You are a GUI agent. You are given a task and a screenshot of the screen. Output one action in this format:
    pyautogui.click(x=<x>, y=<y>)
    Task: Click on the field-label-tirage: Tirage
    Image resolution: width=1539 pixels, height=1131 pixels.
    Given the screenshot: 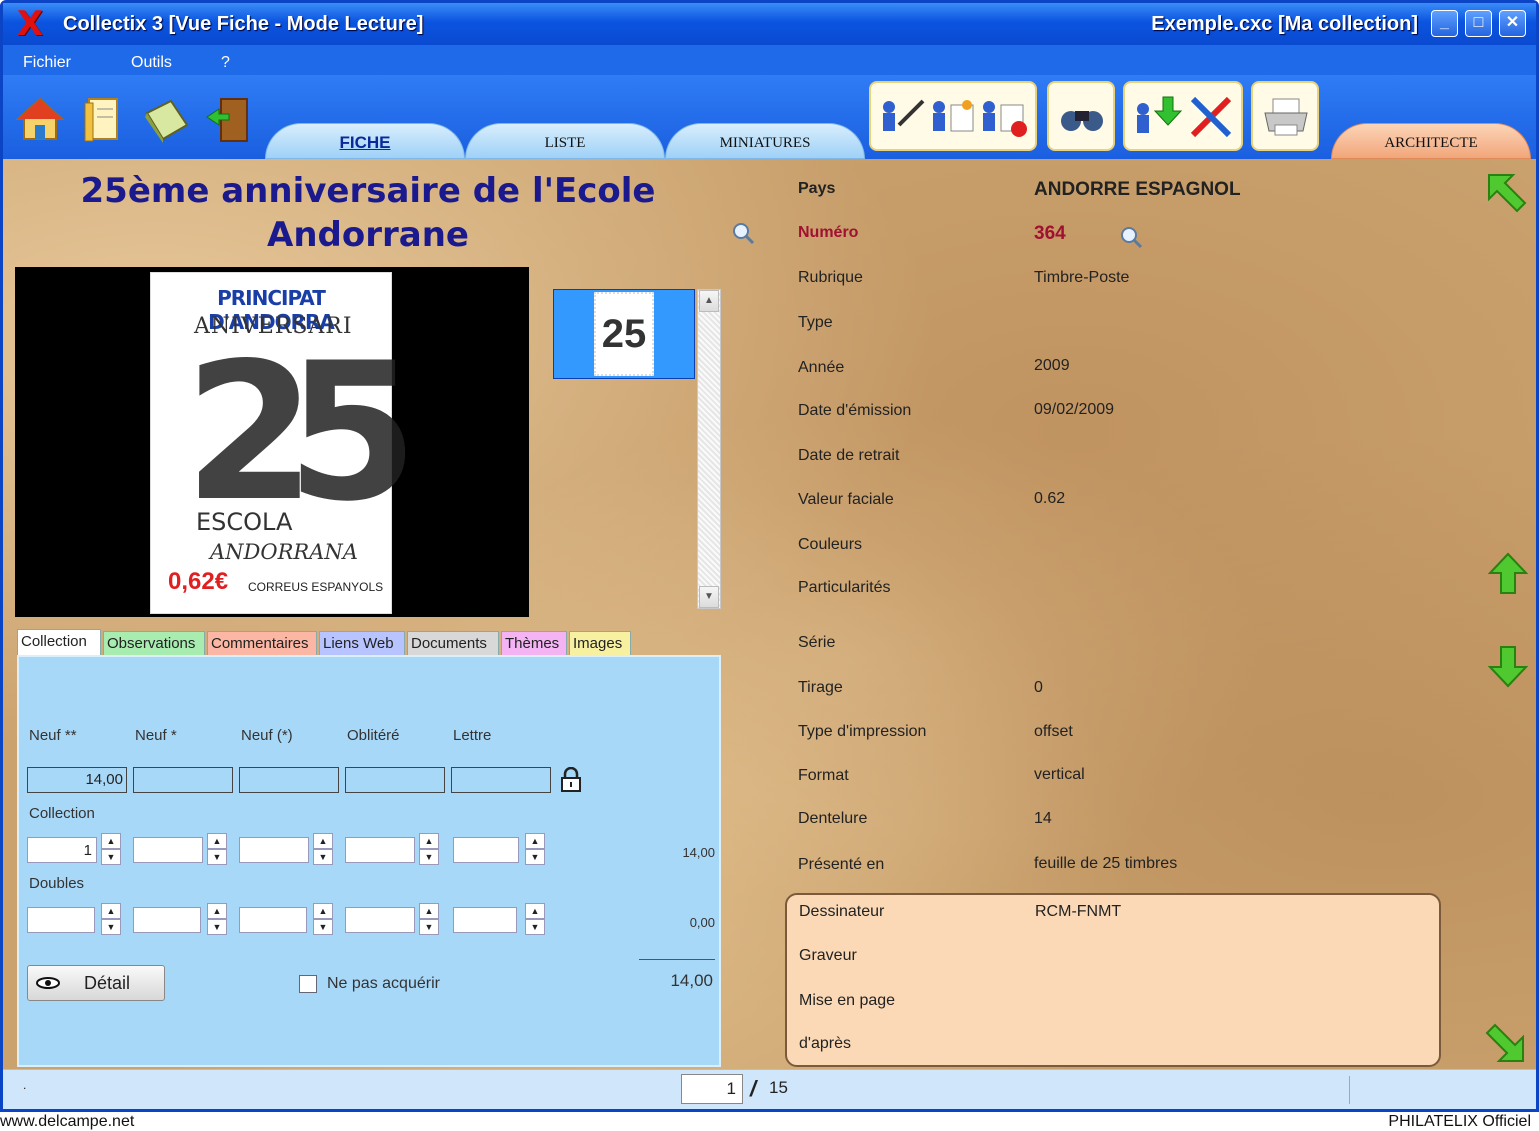 What is the action you would take?
    pyautogui.click(x=820, y=687)
    